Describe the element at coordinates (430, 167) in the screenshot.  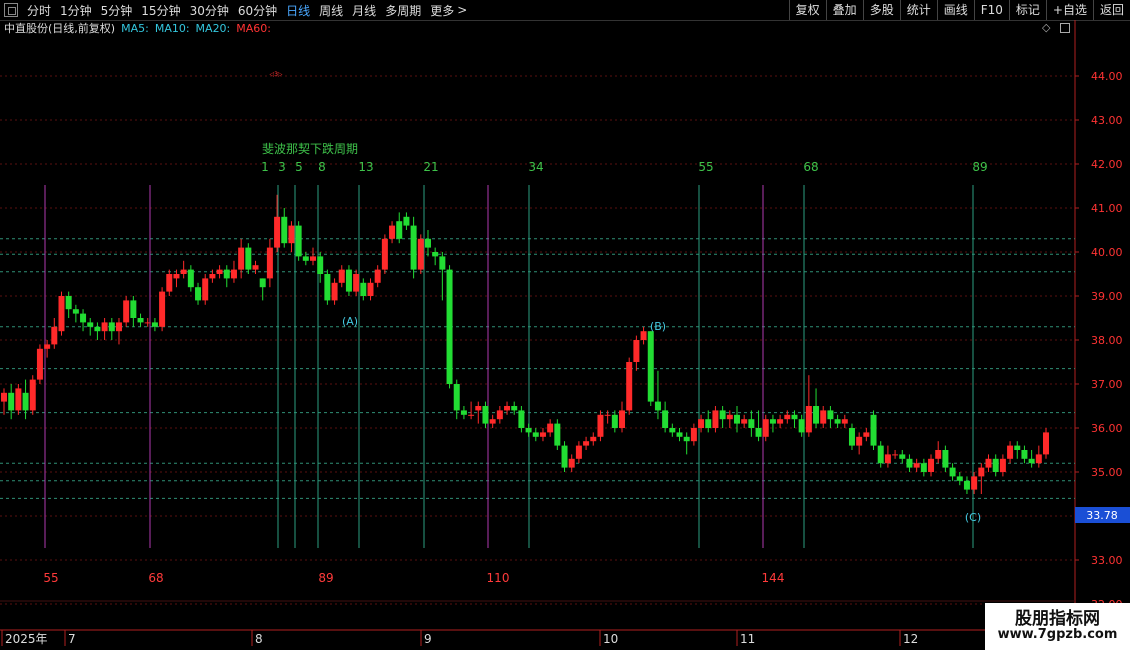
I see `fib-top-label: 21` at that location.